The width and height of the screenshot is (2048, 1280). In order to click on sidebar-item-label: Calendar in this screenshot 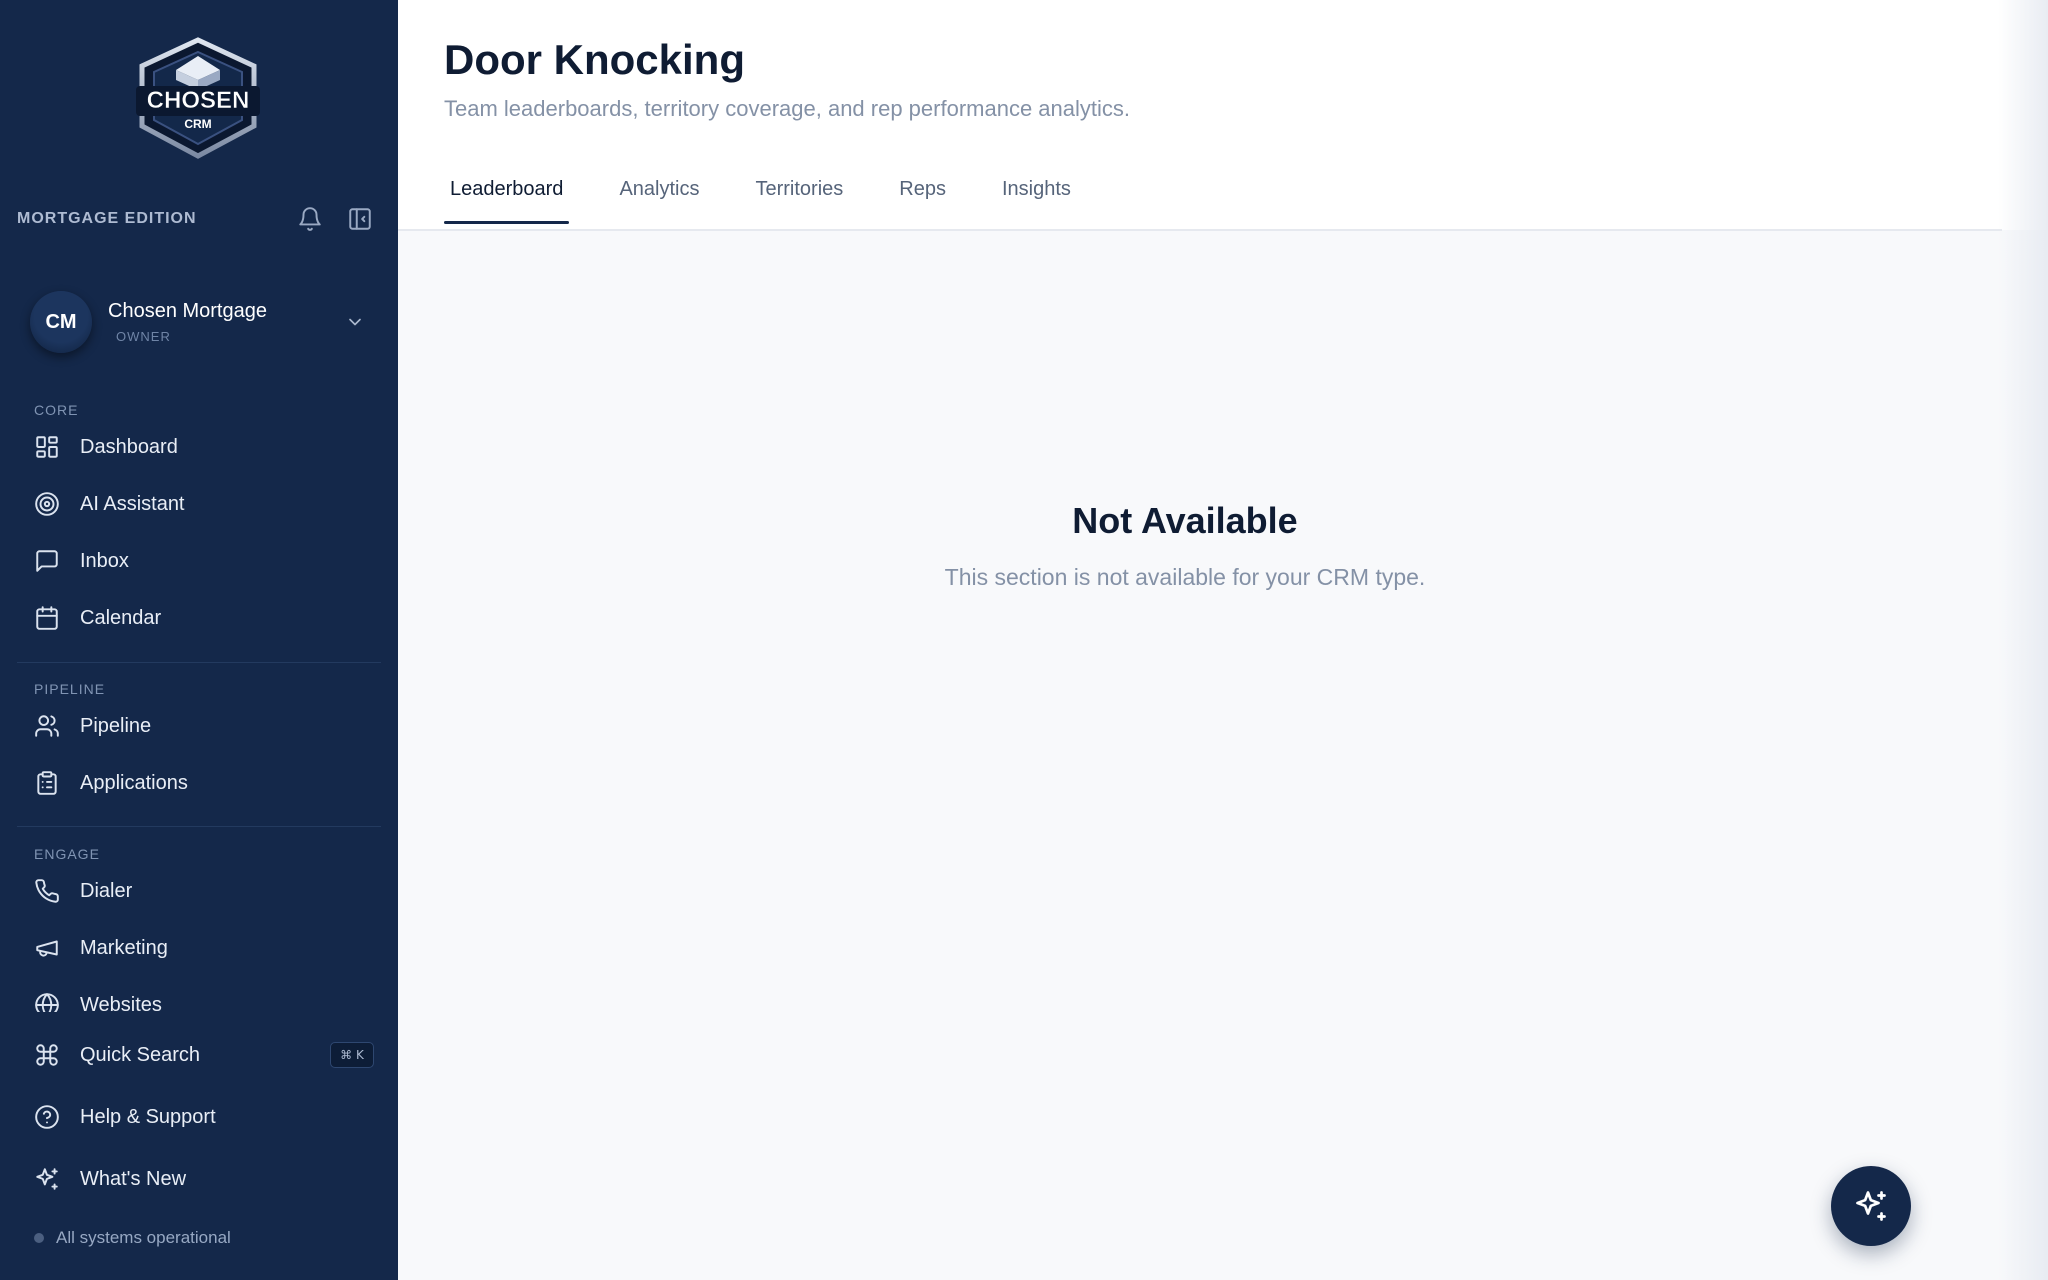, I will do `click(121, 617)`.